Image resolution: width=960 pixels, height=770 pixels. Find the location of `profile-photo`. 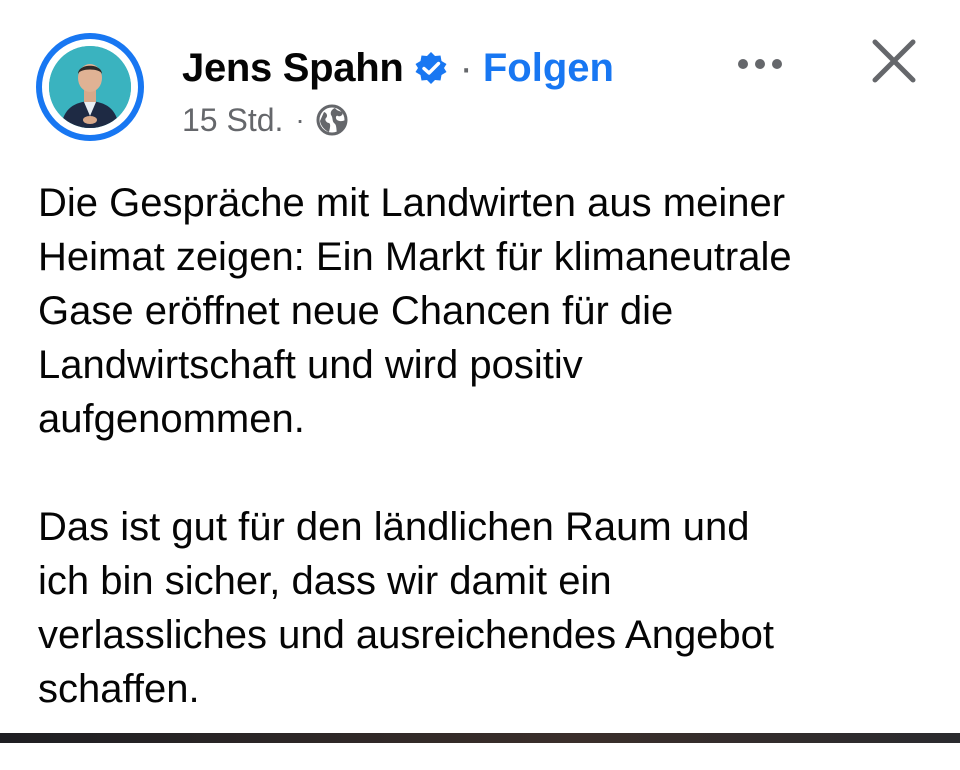

profile-photo is located at coordinates (90, 87).